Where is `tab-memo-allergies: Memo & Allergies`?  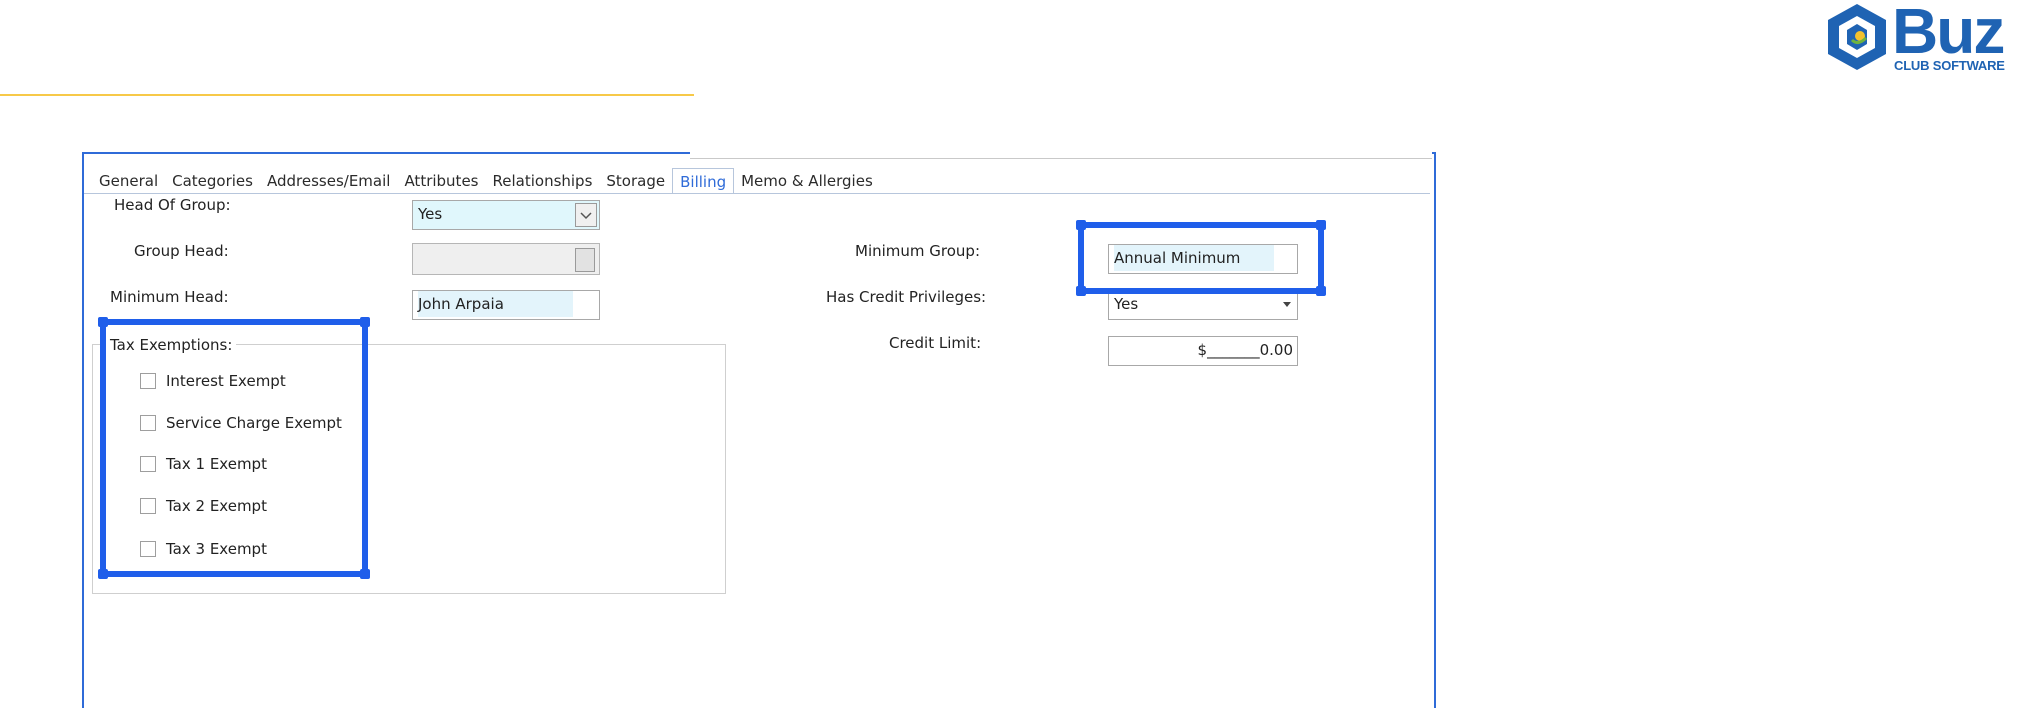 tab-memo-allergies: Memo & Allergies is located at coordinates (807, 181).